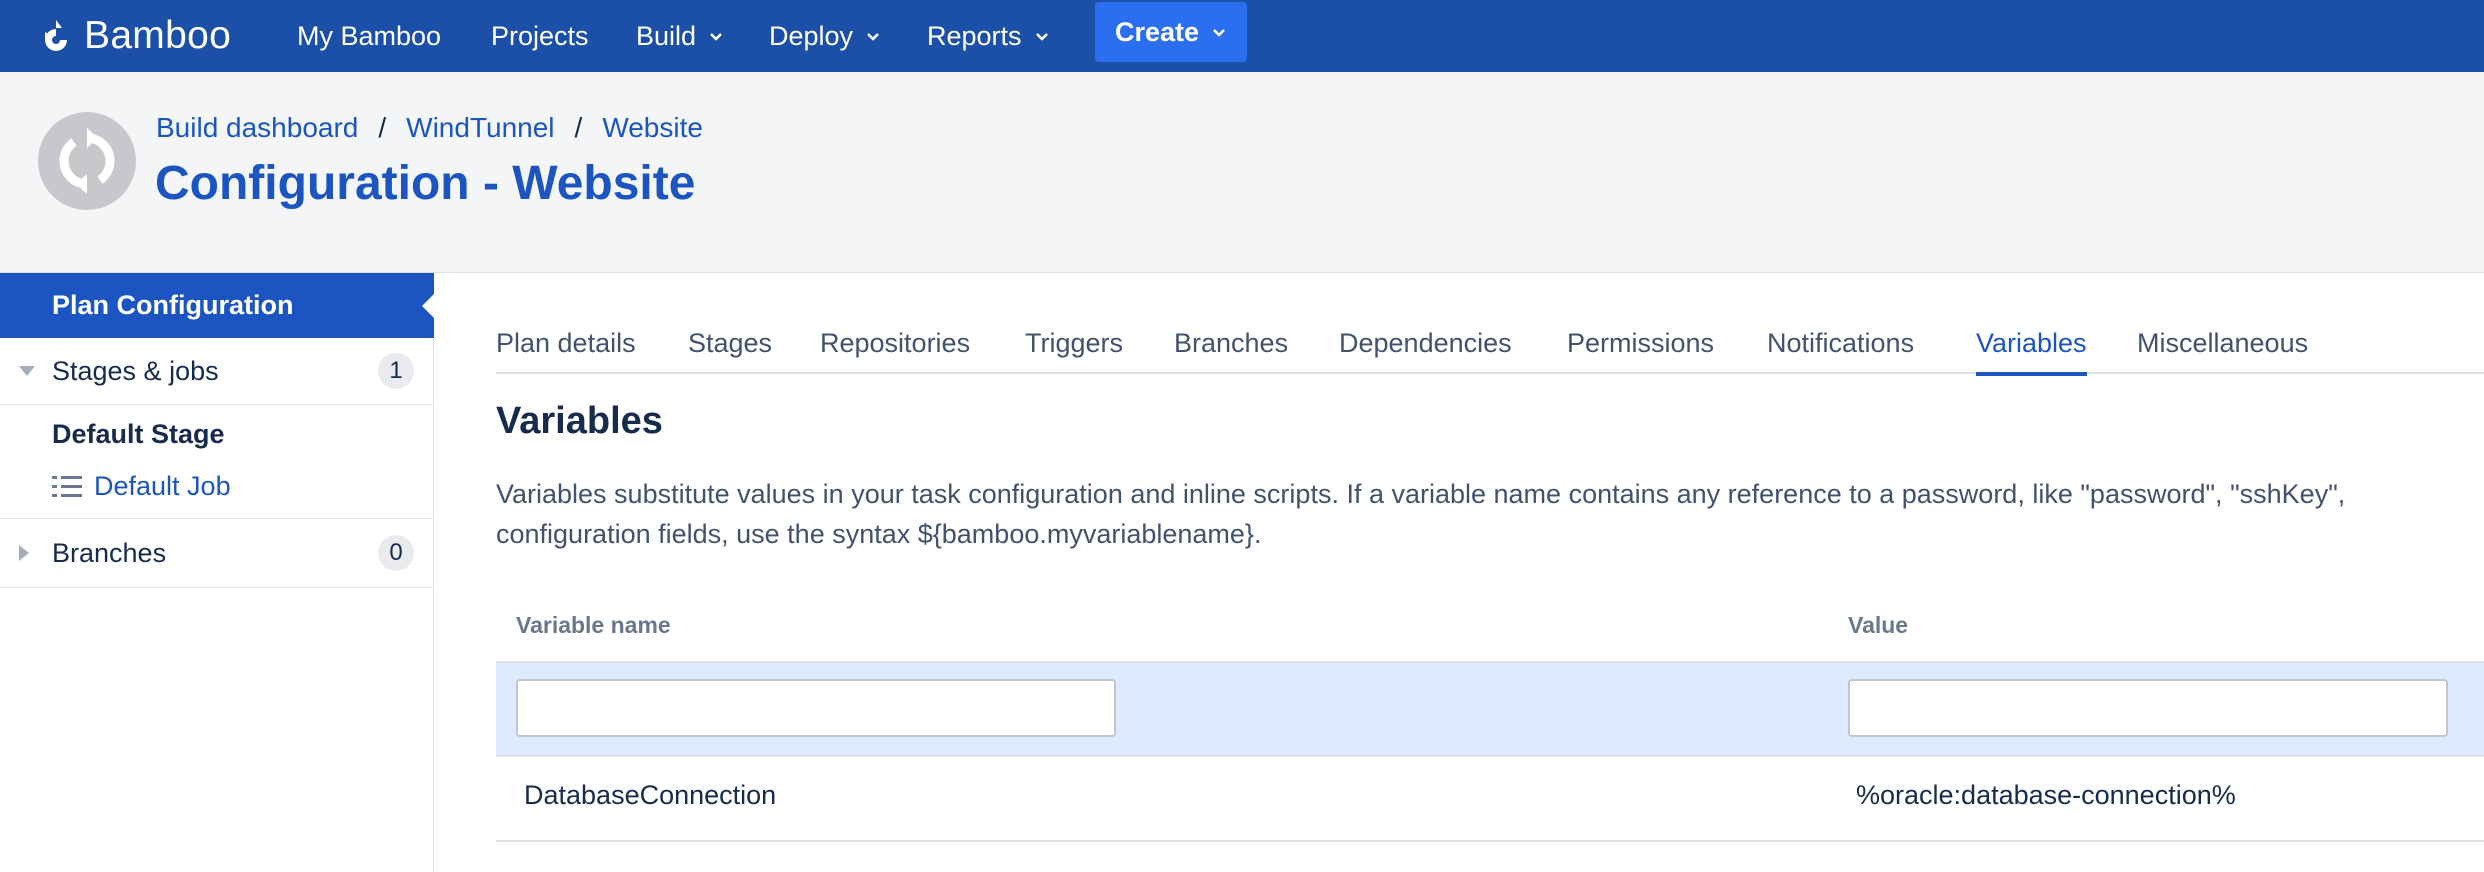  I want to click on sidebar-item-label: Plan Configuration, so click(173, 305).